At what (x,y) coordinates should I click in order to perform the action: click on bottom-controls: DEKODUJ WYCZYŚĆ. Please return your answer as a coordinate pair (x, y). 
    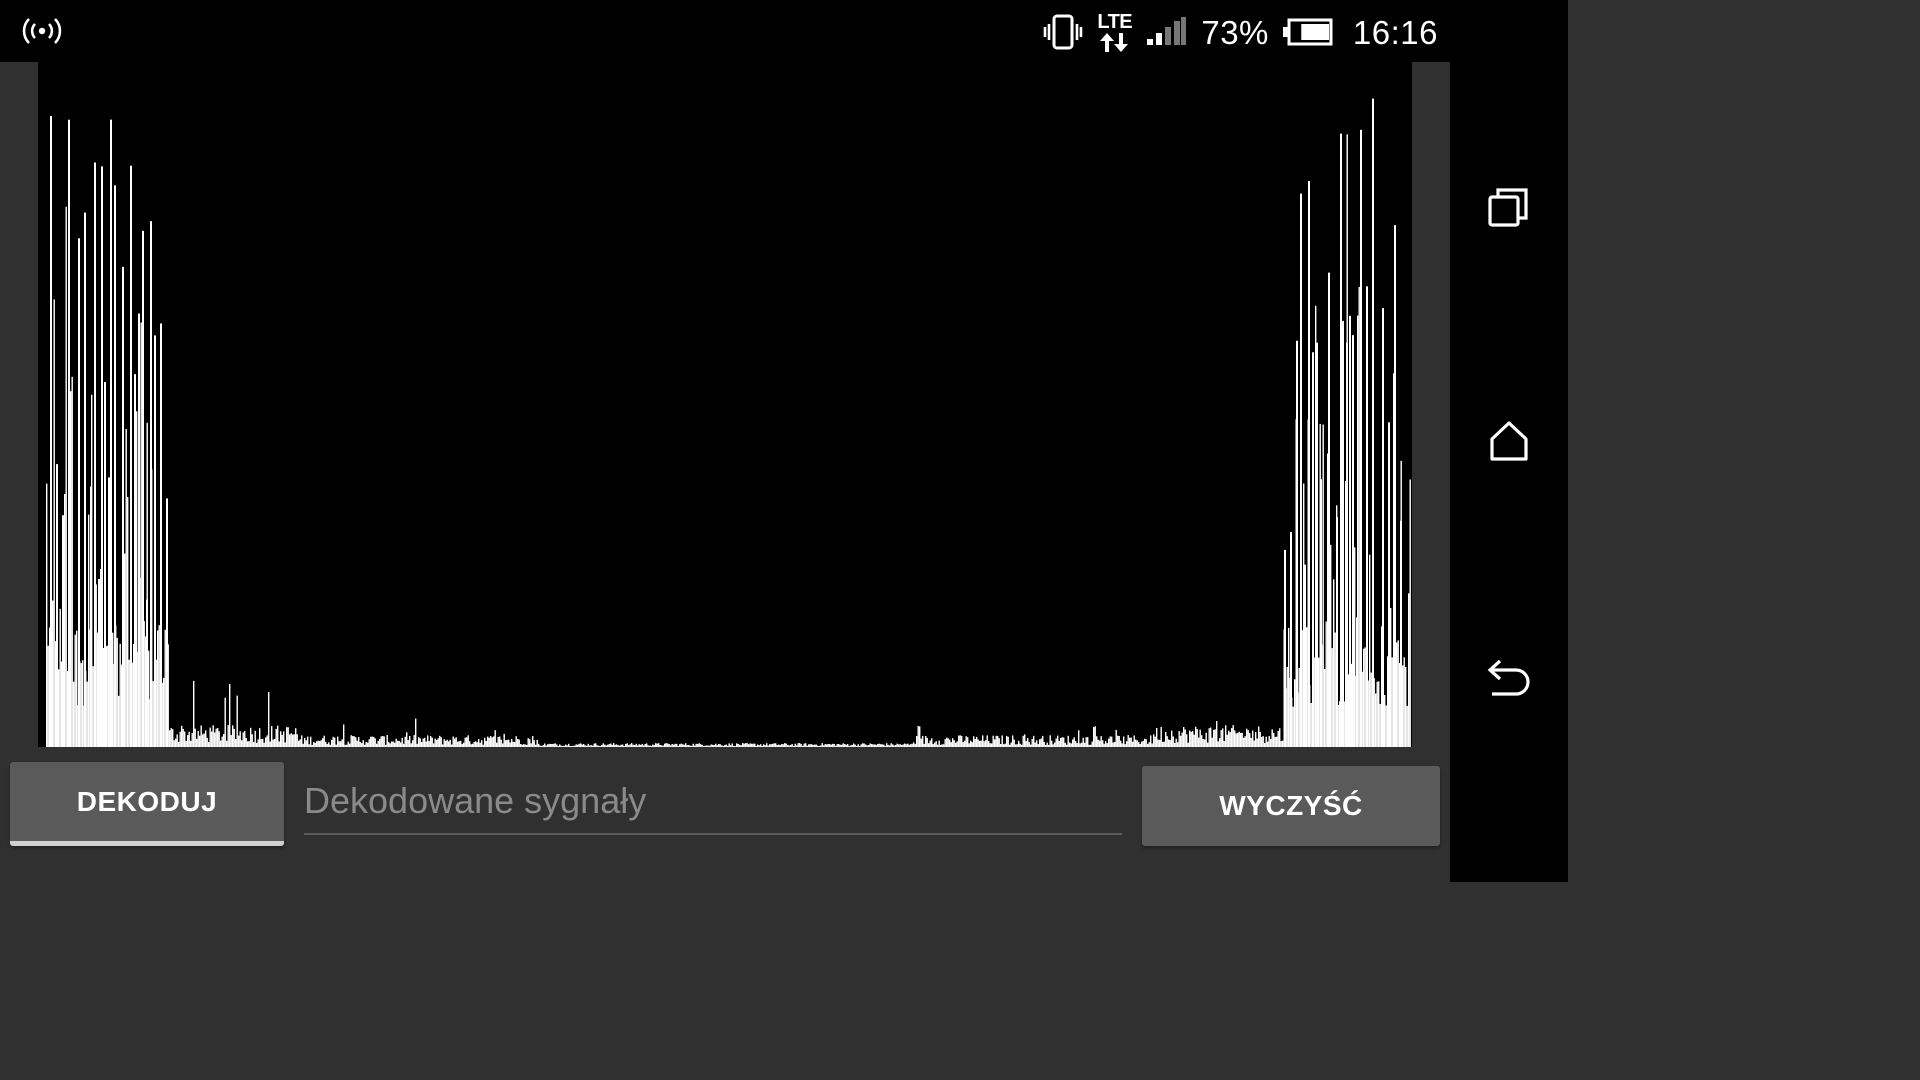
    Looking at the image, I should click on (725, 814).